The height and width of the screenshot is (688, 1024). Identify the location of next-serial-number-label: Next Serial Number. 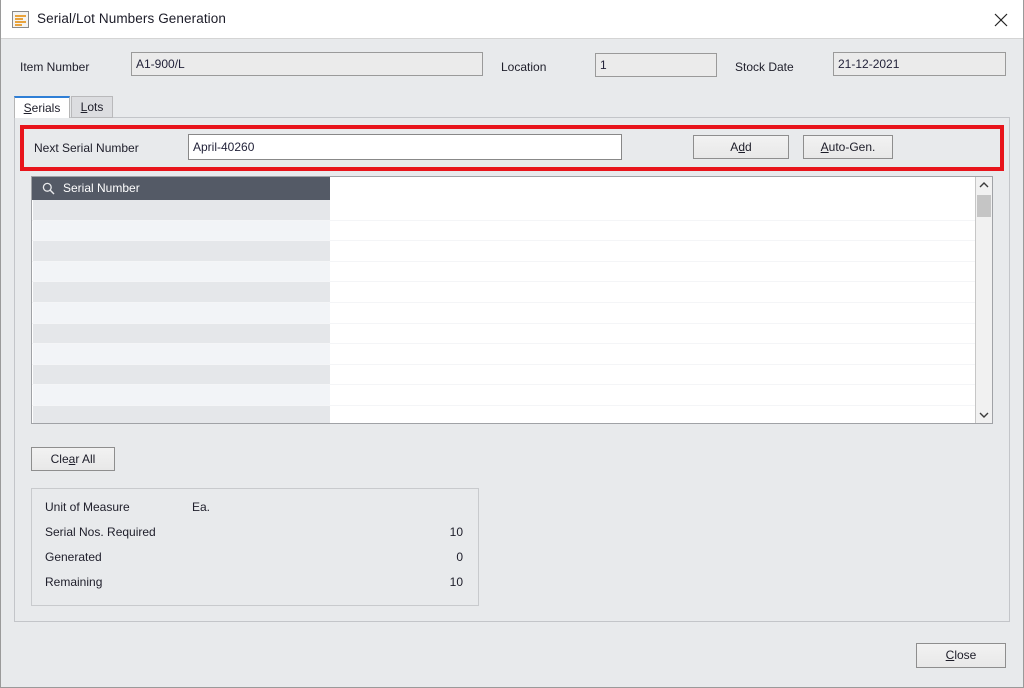
(86, 148).